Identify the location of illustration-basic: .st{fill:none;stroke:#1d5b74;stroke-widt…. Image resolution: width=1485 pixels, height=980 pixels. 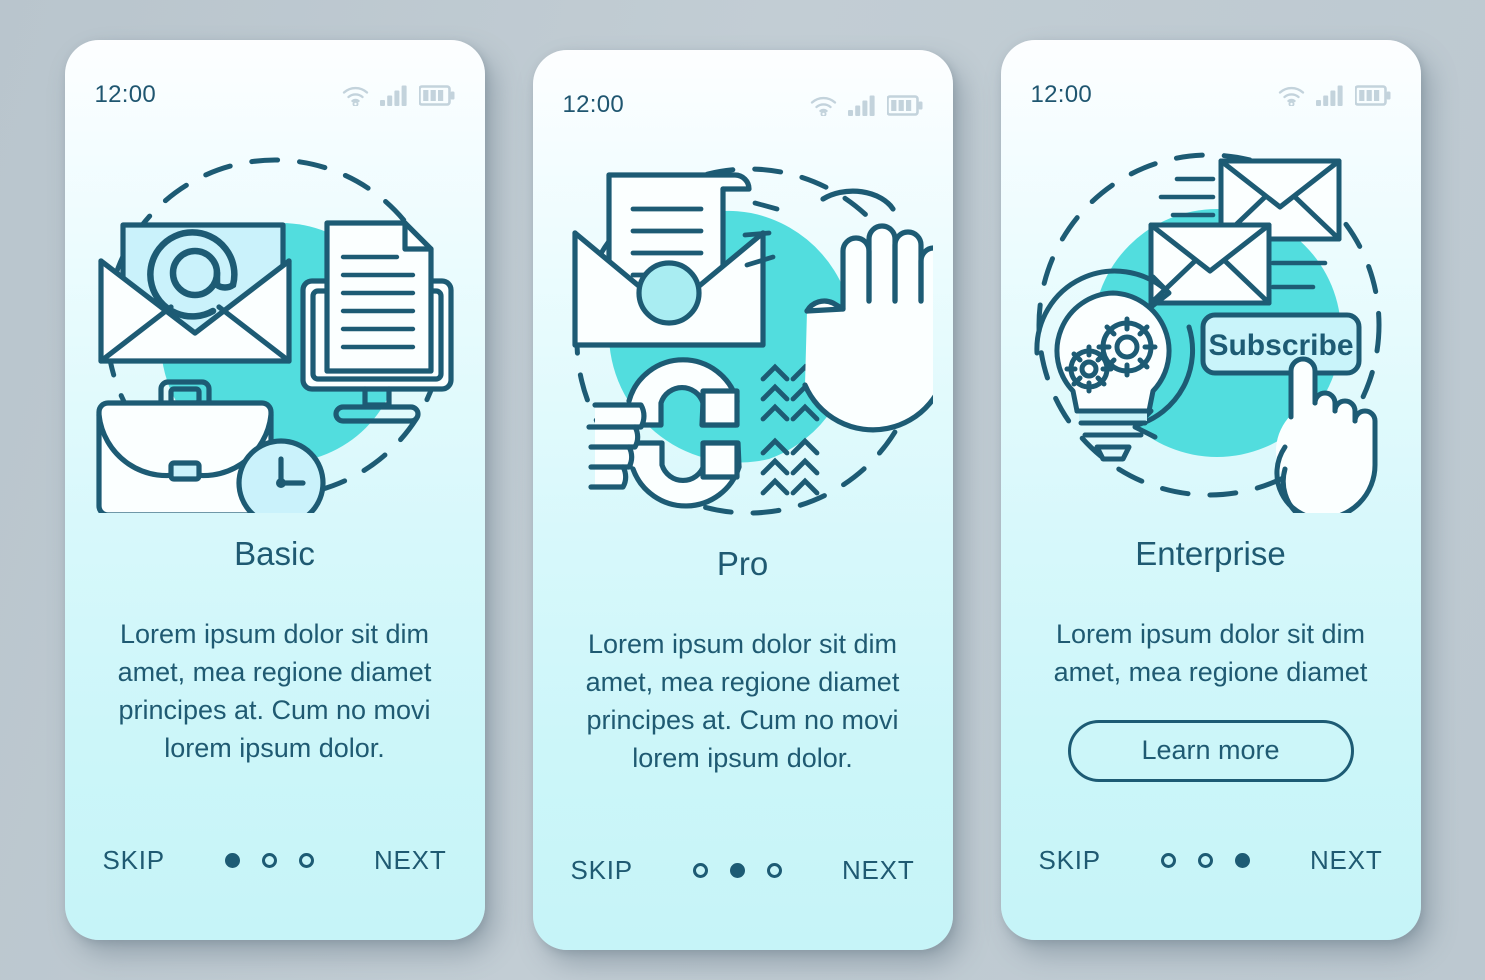
(275, 328).